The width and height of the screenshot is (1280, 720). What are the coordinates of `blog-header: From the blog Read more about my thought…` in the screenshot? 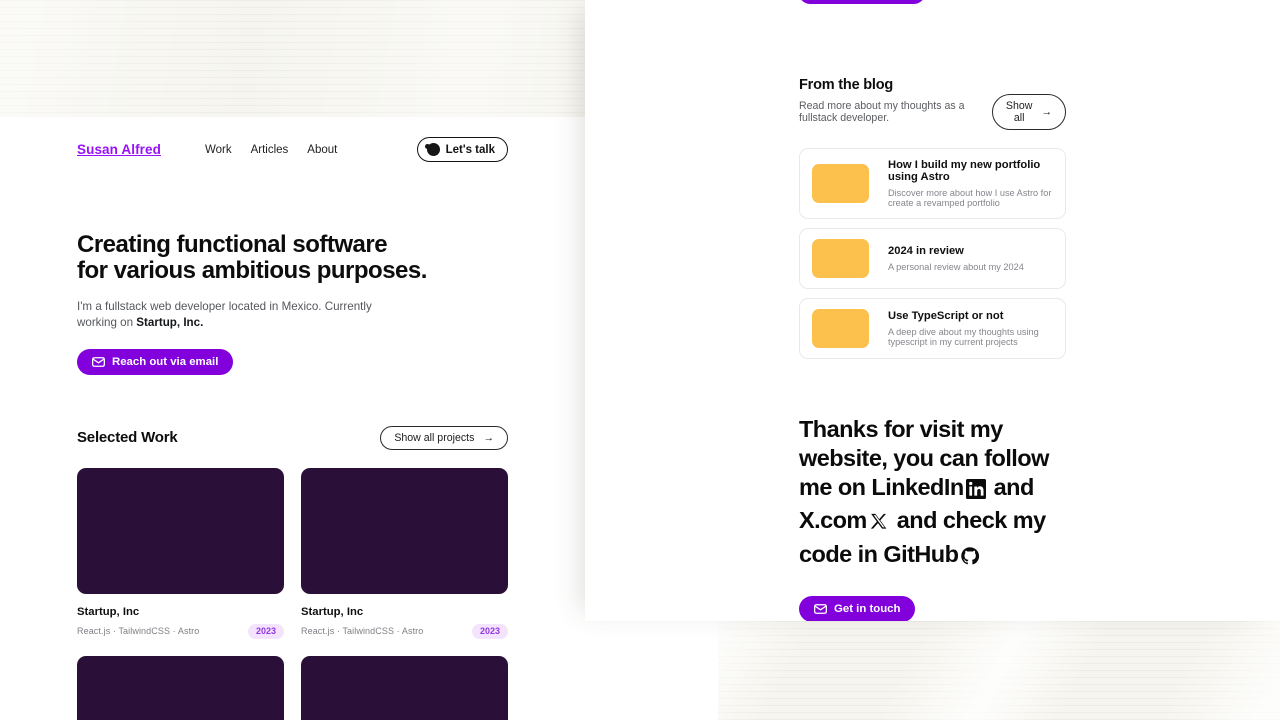 It's located at (932, 65).